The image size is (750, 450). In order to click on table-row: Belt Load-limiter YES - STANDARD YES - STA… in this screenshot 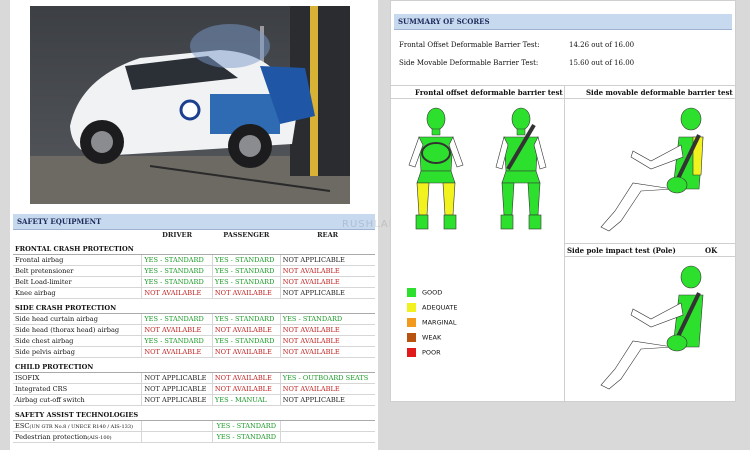, I will do `click(194, 282)`.